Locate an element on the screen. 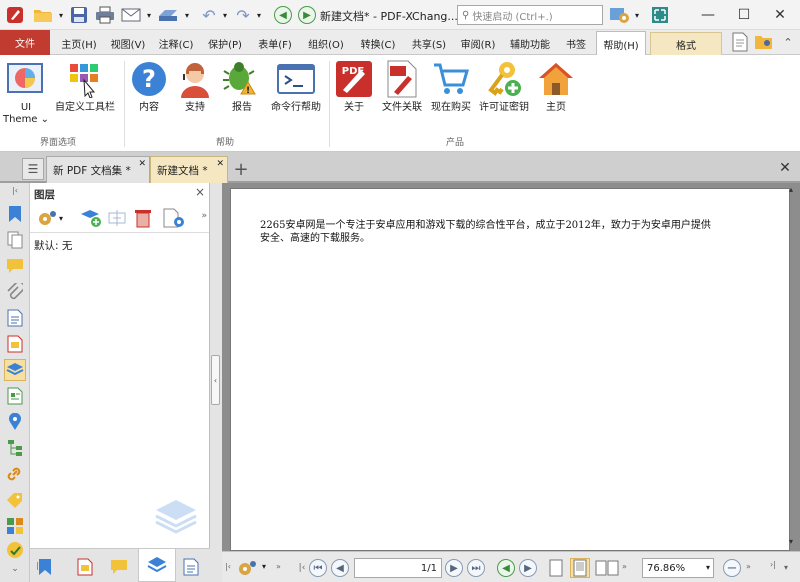  comments-icon is located at coordinates (15, 266).